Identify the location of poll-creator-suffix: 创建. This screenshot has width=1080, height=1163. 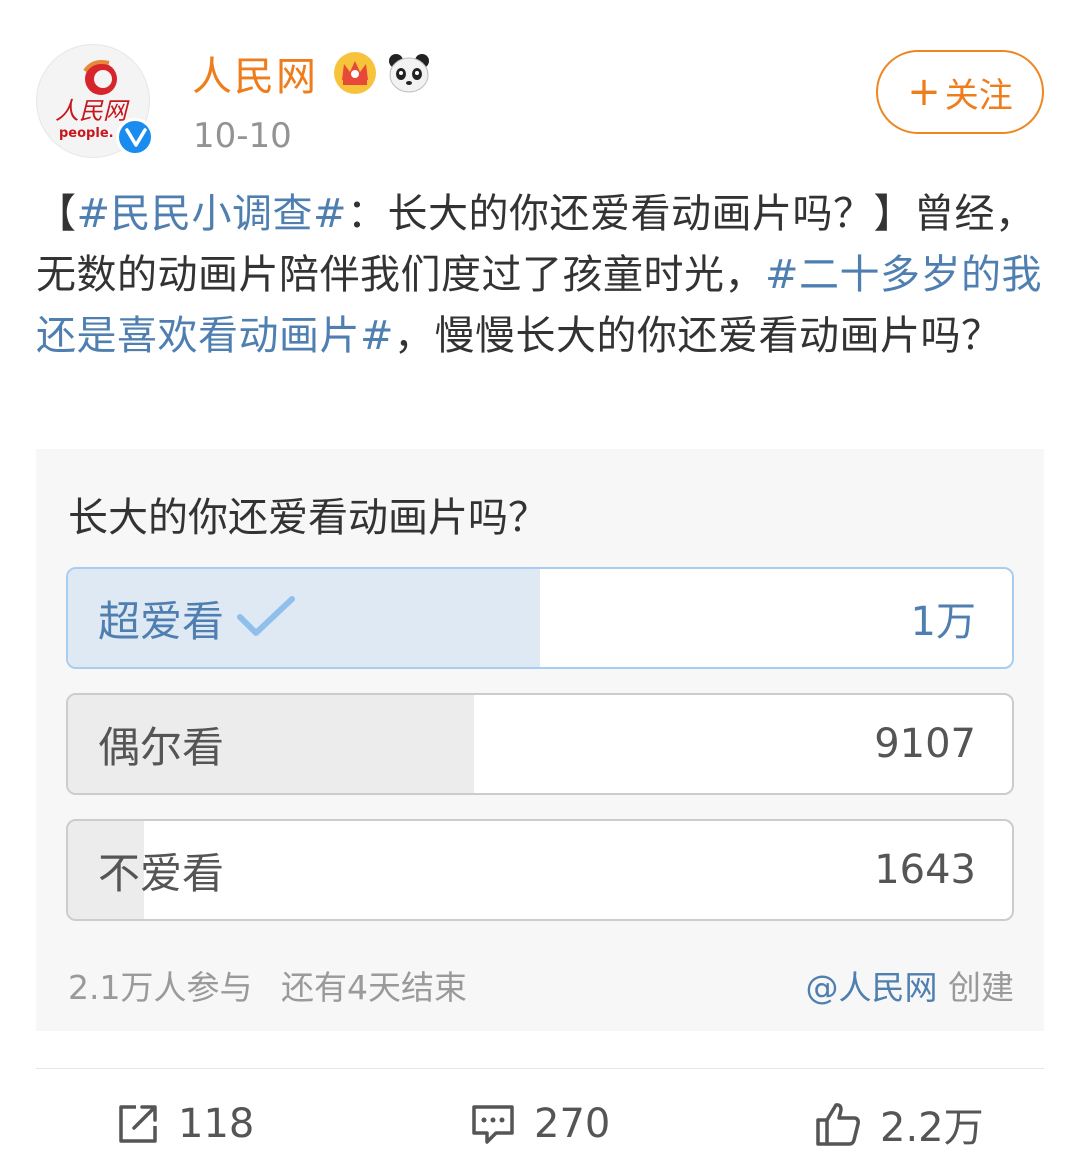
(975, 987).